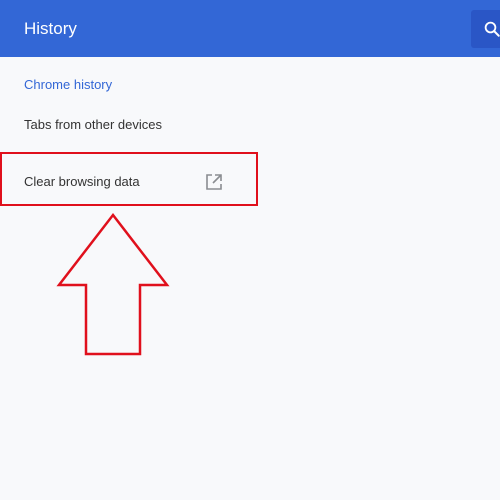 This screenshot has width=500, height=500. I want to click on header-bar: History, so click(250, 28).